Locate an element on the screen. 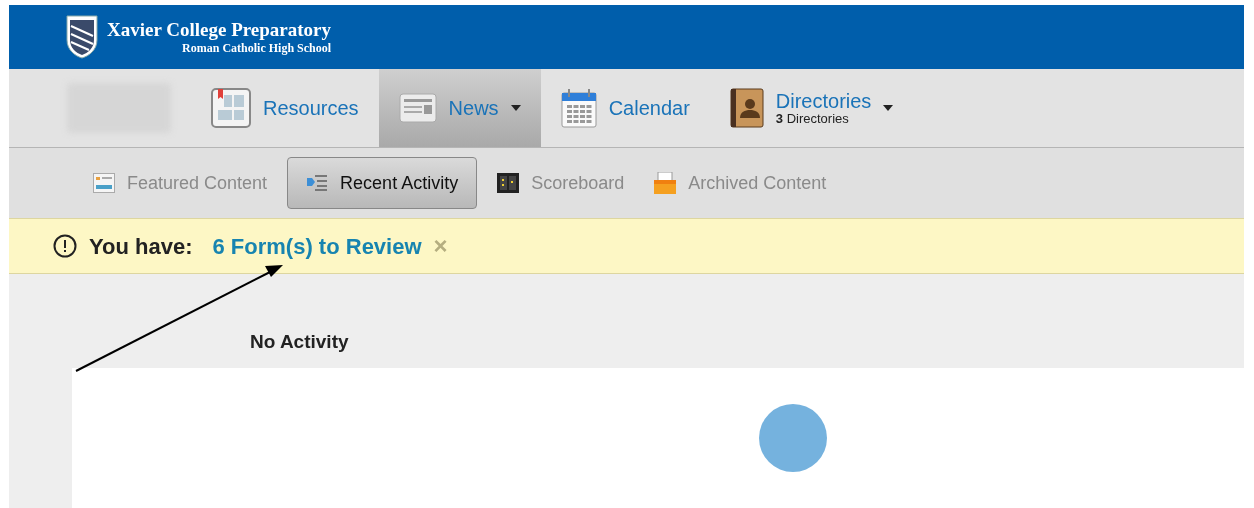  nav-tab: Resources is located at coordinates (285, 108).